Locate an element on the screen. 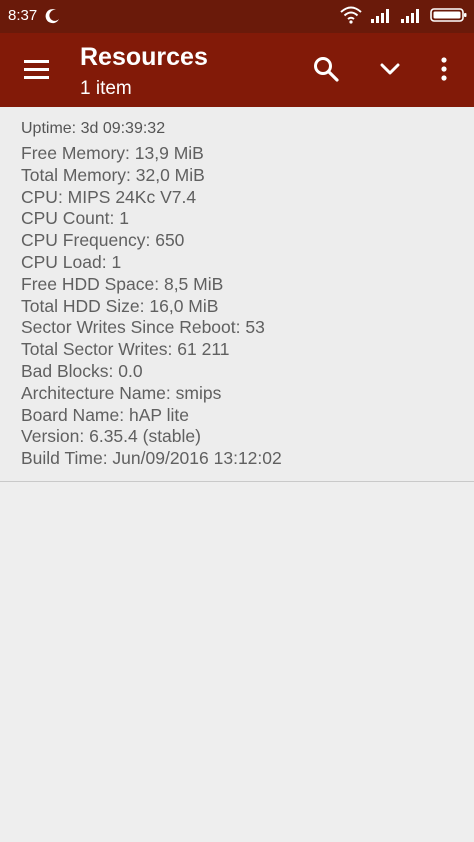 The height and width of the screenshot is (842, 474). list-item: Board Name: hAP lite is located at coordinates (105, 414).